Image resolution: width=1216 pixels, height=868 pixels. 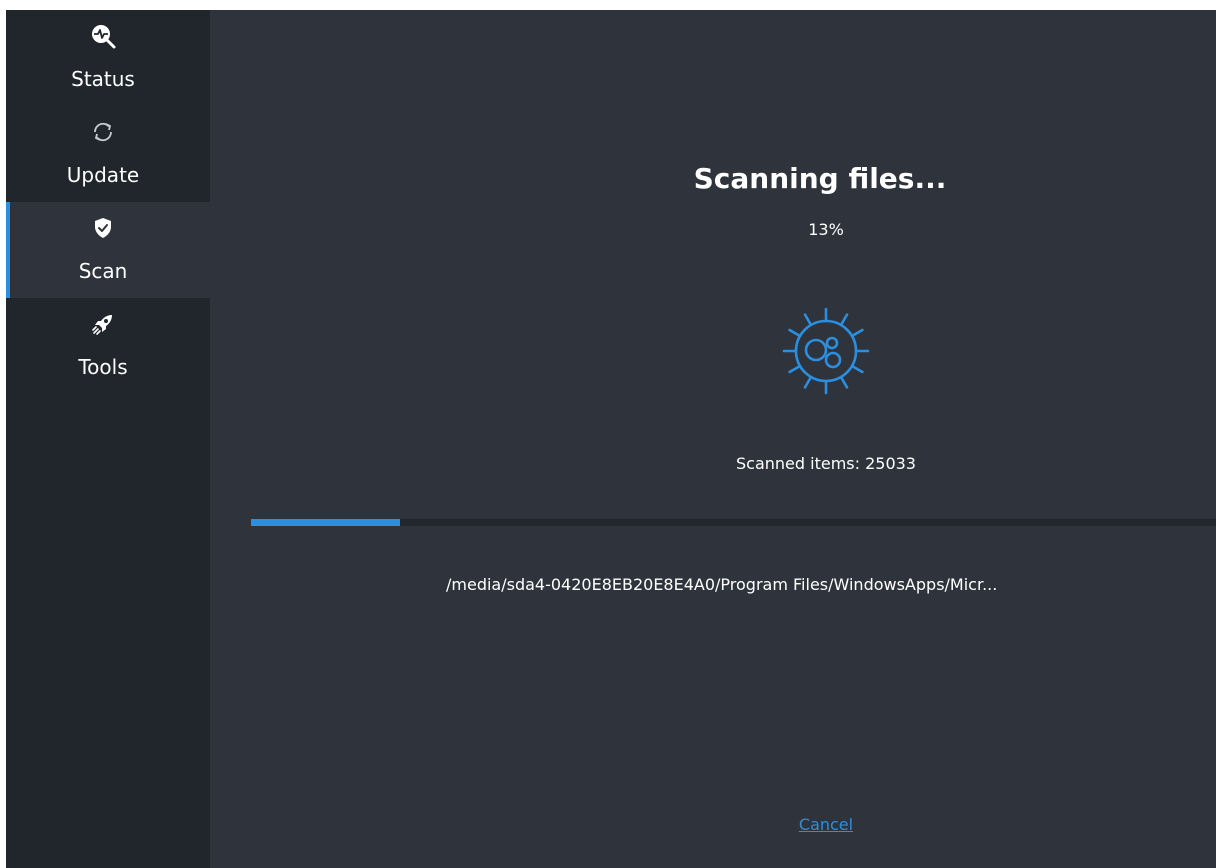 I want to click on rocket-icon, so click(x=103, y=324).